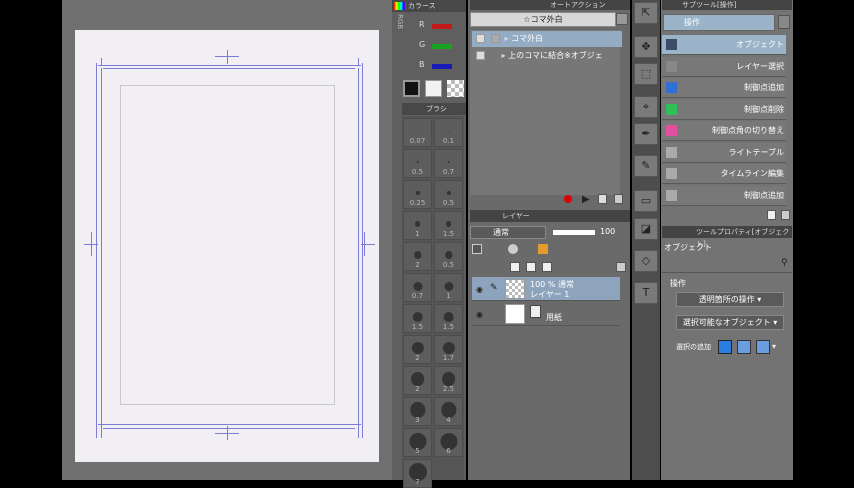 This screenshot has width=854, height=488. I want to click on selectable-object-dropdown: 選択可能なオブジェクト ▾, so click(730, 322).